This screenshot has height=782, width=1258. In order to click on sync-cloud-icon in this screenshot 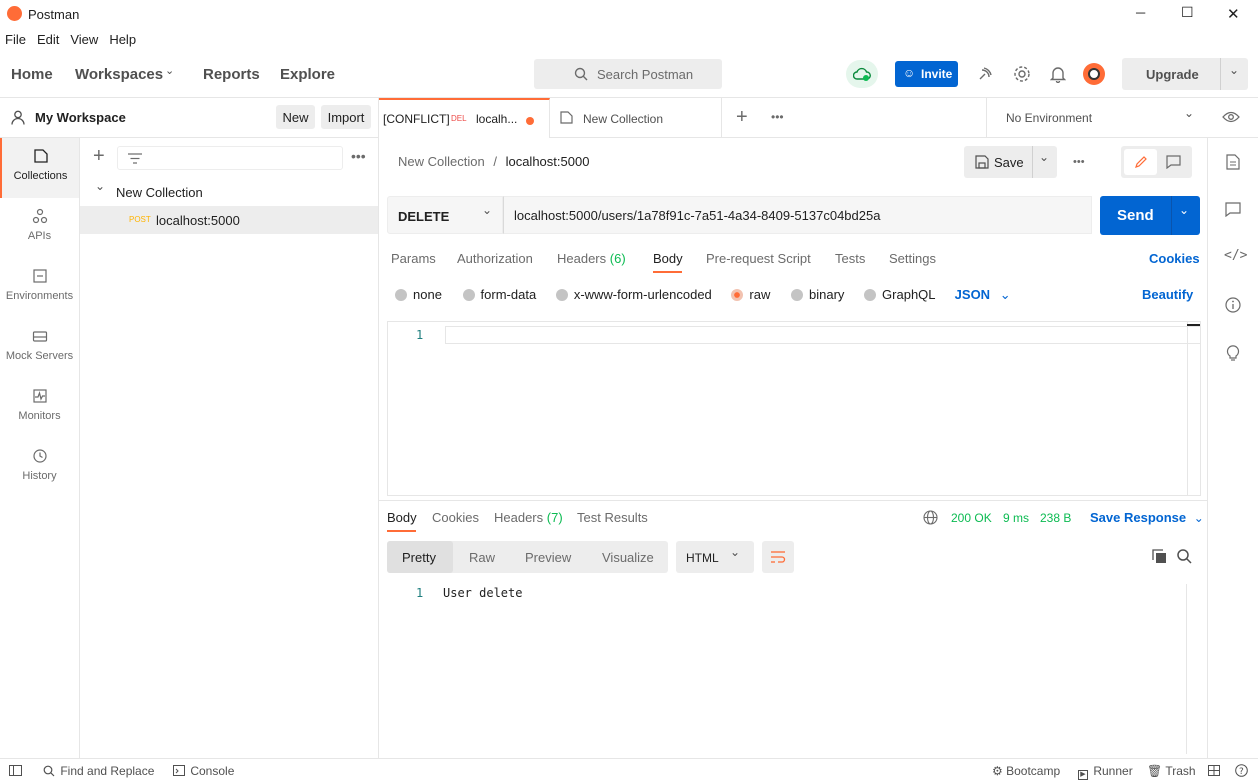, I will do `click(862, 74)`.